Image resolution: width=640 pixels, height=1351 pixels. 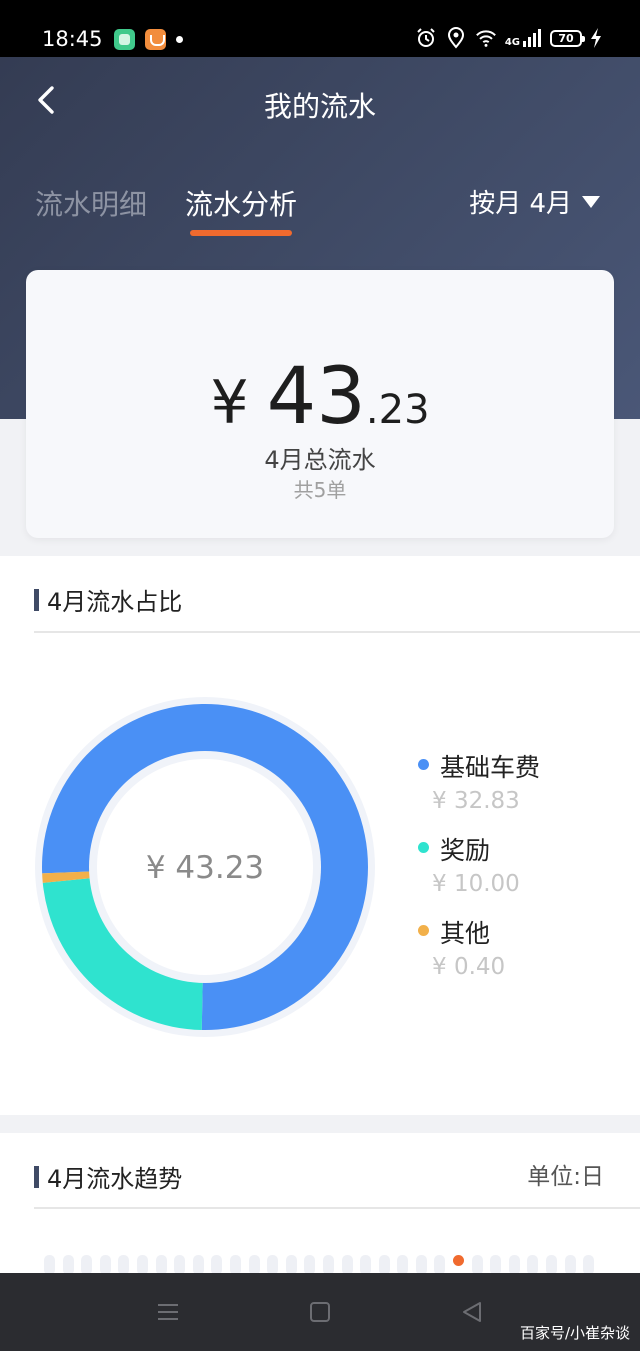 I want to click on app-notification-icon, so click(x=124, y=39).